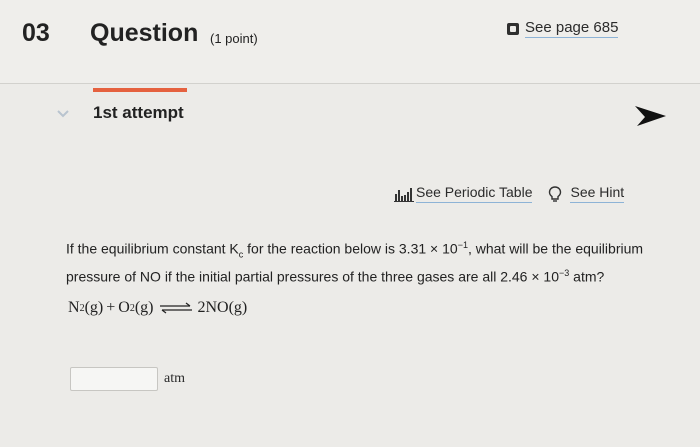 This screenshot has height=447, width=700. What do you see at coordinates (138, 113) in the screenshot?
I see `attempt-label: 1st attempt` at bounding box center [138, 113].